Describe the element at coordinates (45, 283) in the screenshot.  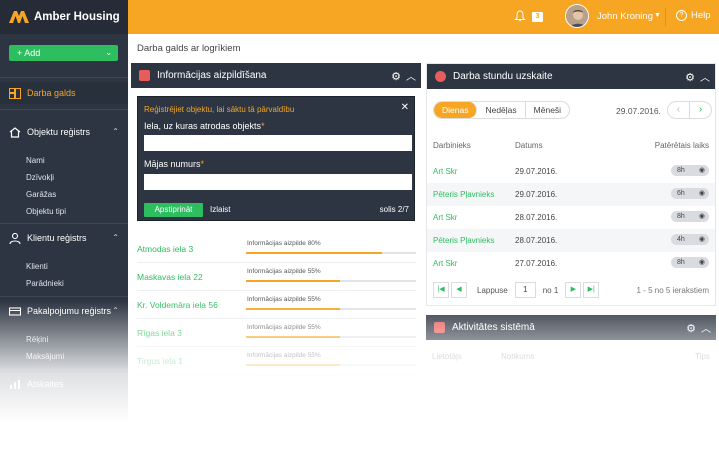
I see `sidebar-subitem: Parādnieki` at that location.